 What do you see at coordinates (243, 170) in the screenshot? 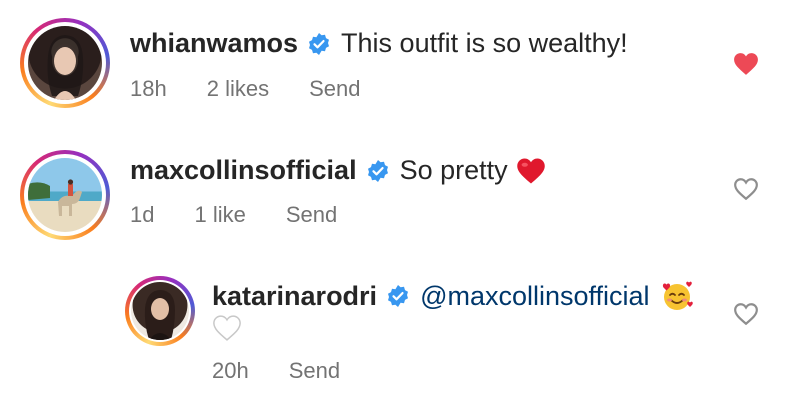
I see `username: maxcollinsofficial` at bounding box center [243, 170].